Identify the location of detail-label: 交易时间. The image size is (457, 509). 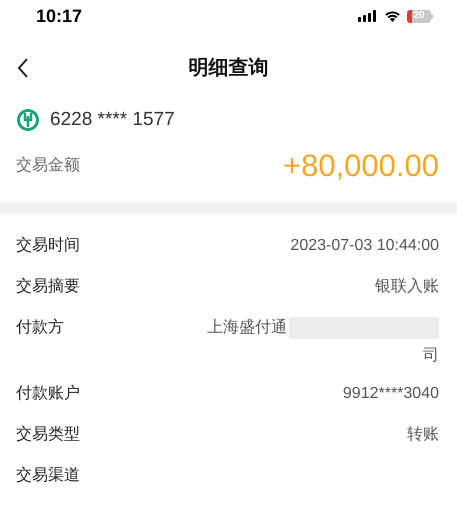
(48, 246).